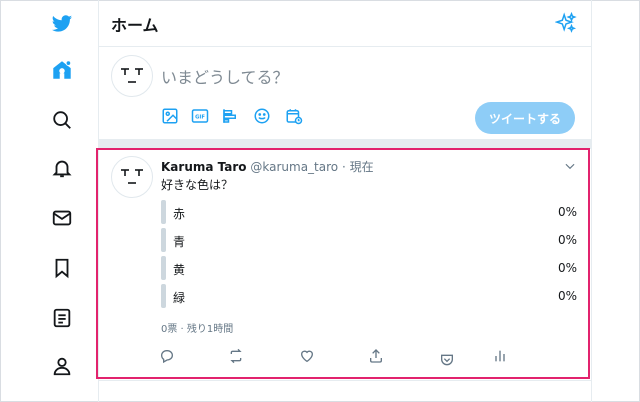  I want to click on bell-icon, so click(62, 168).